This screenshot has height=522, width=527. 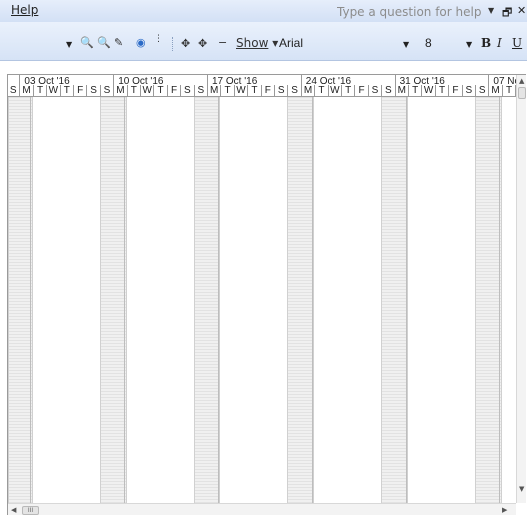 I want to click on copy-picture-icon: ✎, so click(x=118, y=42).